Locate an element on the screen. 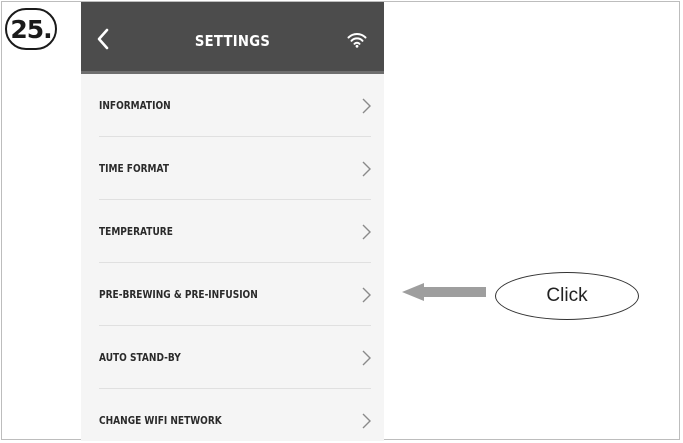 This screenshot has height=443, width=683. menu-item-label: CHANGE WIFI NETWORK is located at coordinates (160, 420).